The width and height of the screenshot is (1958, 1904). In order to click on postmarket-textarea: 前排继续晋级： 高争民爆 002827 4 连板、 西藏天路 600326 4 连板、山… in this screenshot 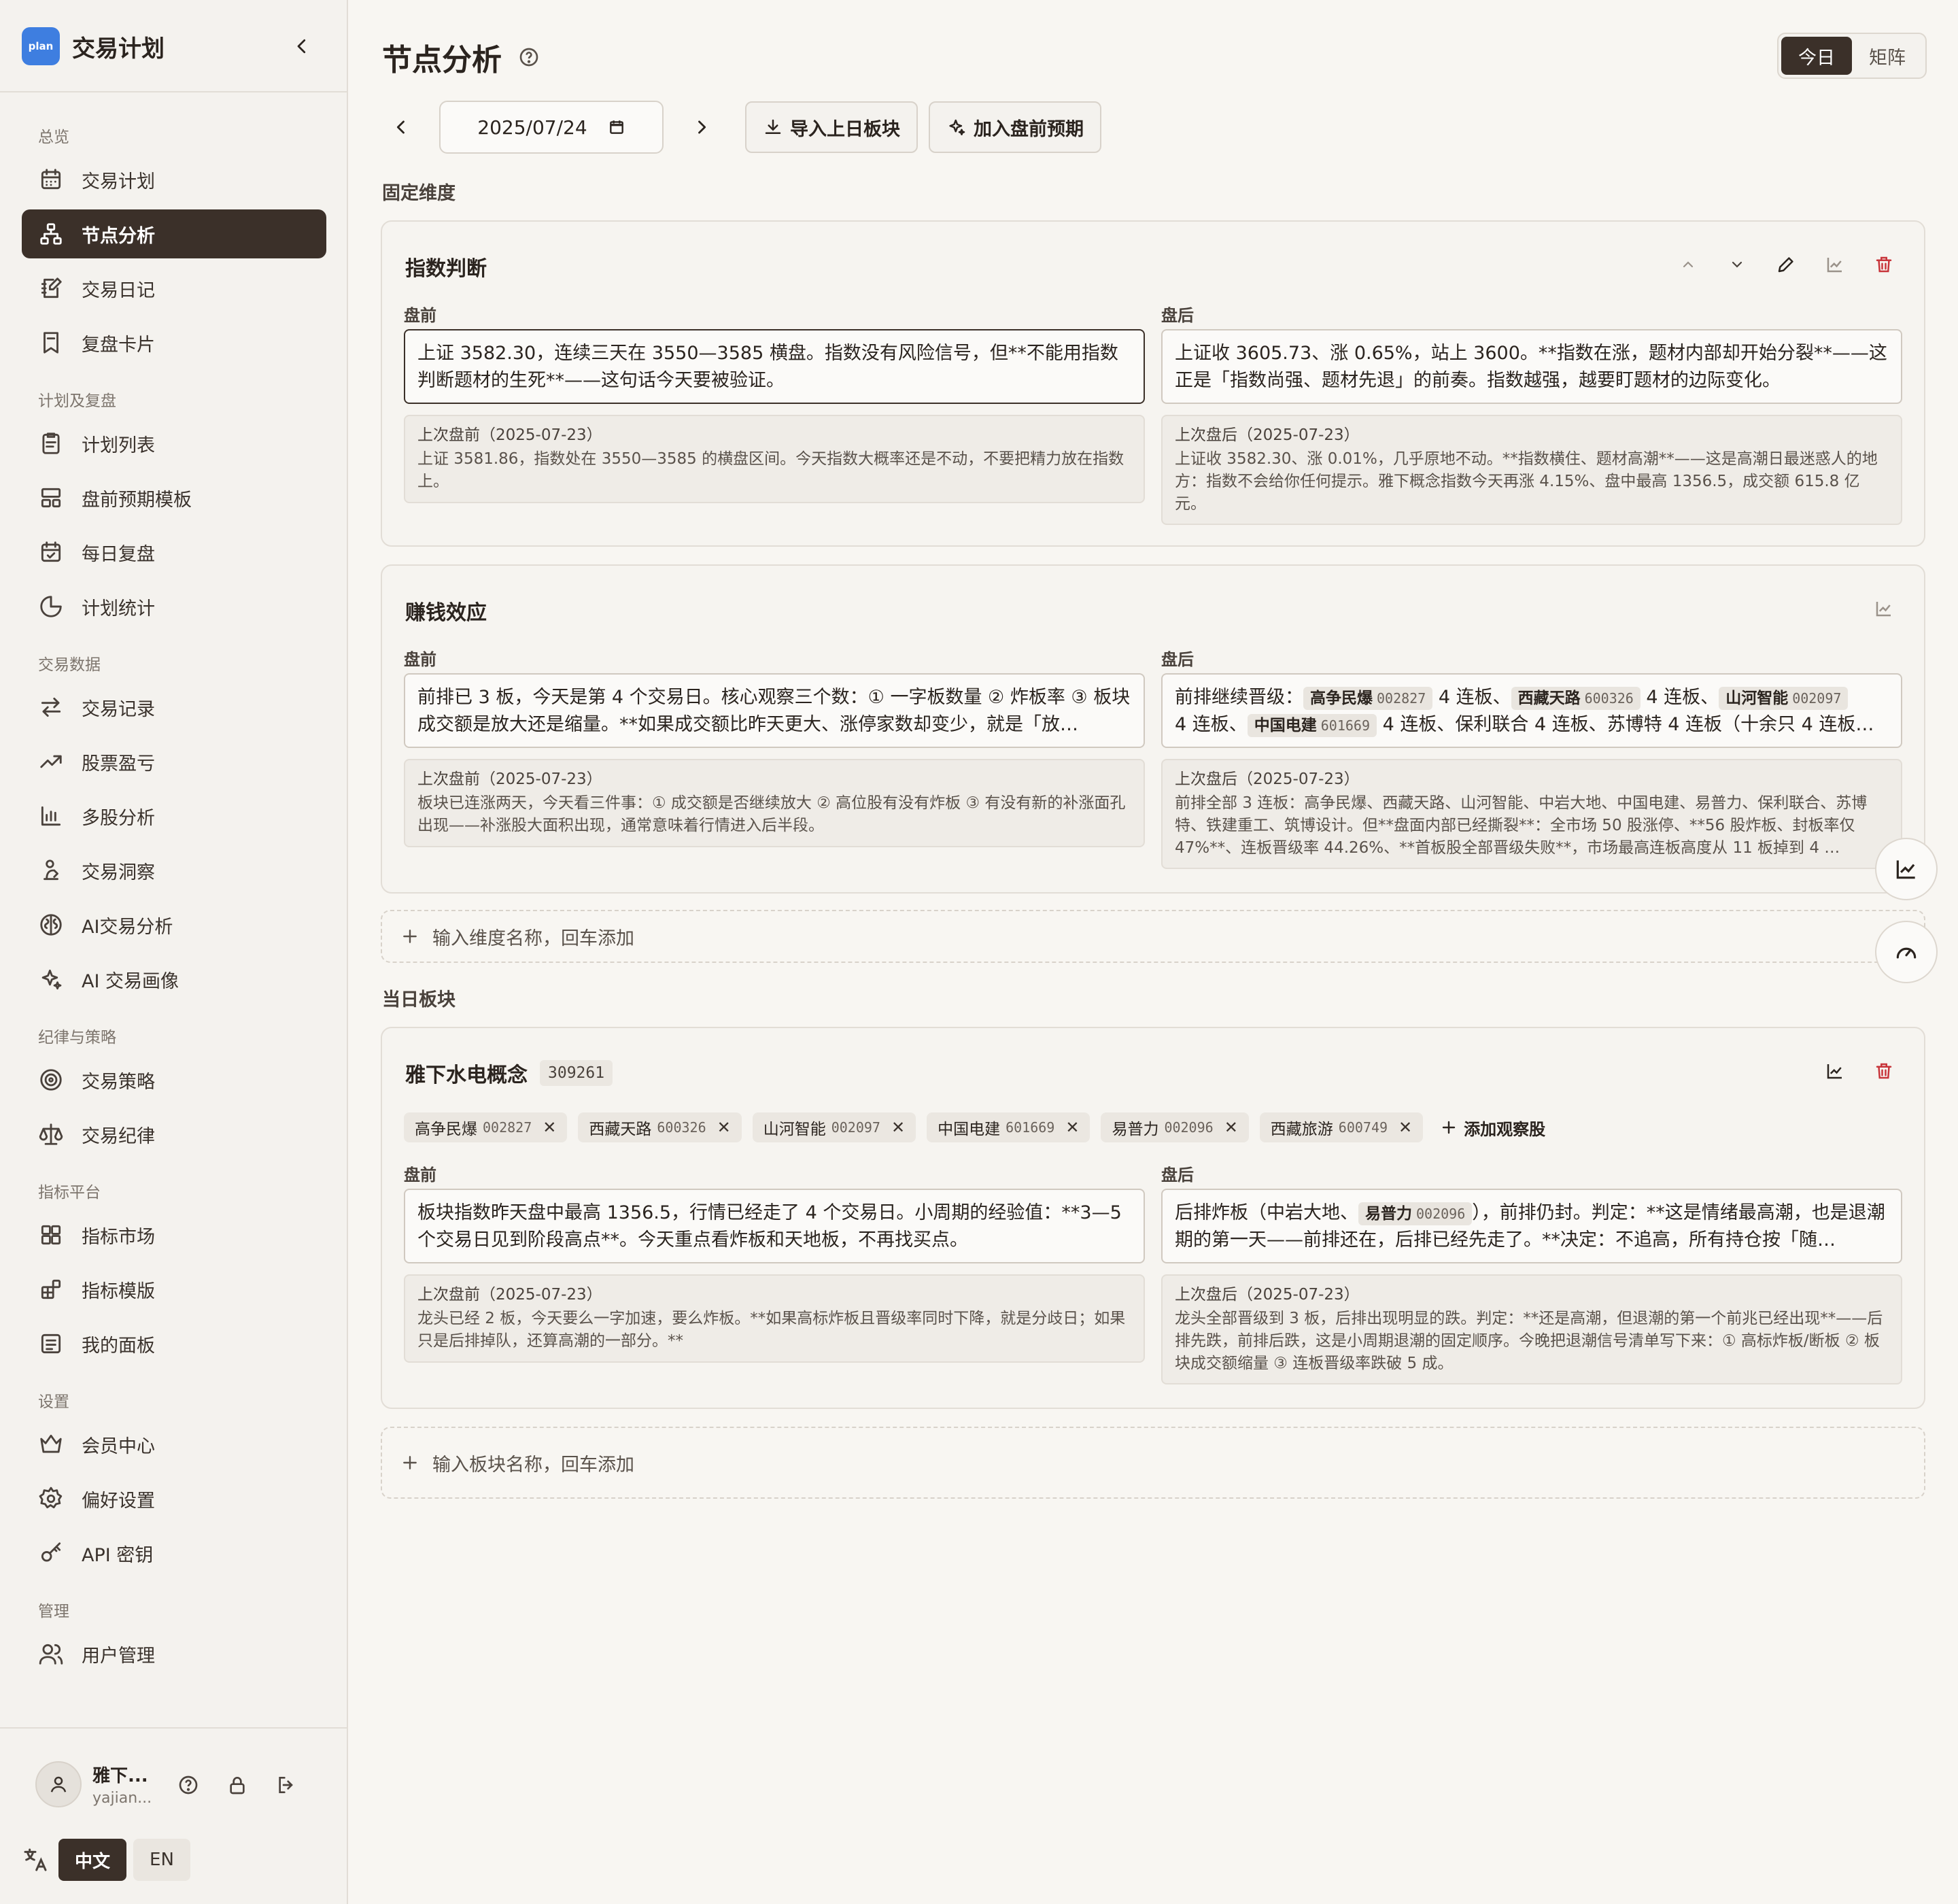, I will do `click(1531, 711)`.